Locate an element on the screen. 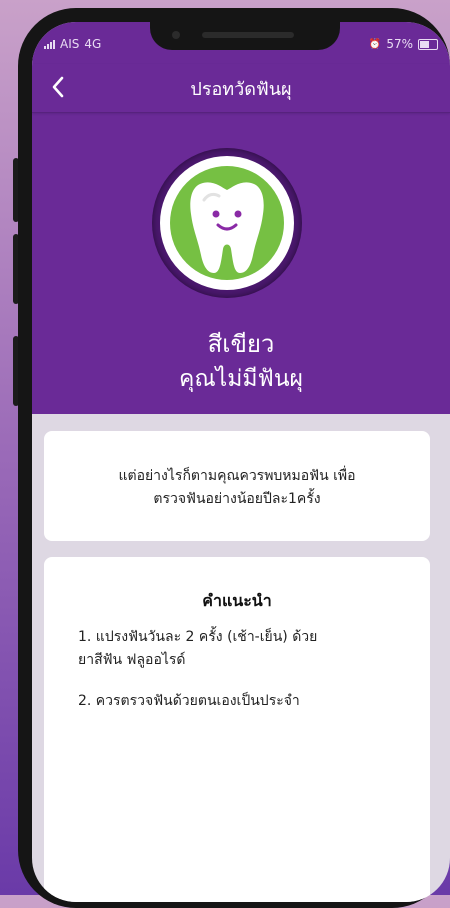 Image resolution: width=450 pixels, height=908 pixels. phone-notch is located at coordinates (245, 36).